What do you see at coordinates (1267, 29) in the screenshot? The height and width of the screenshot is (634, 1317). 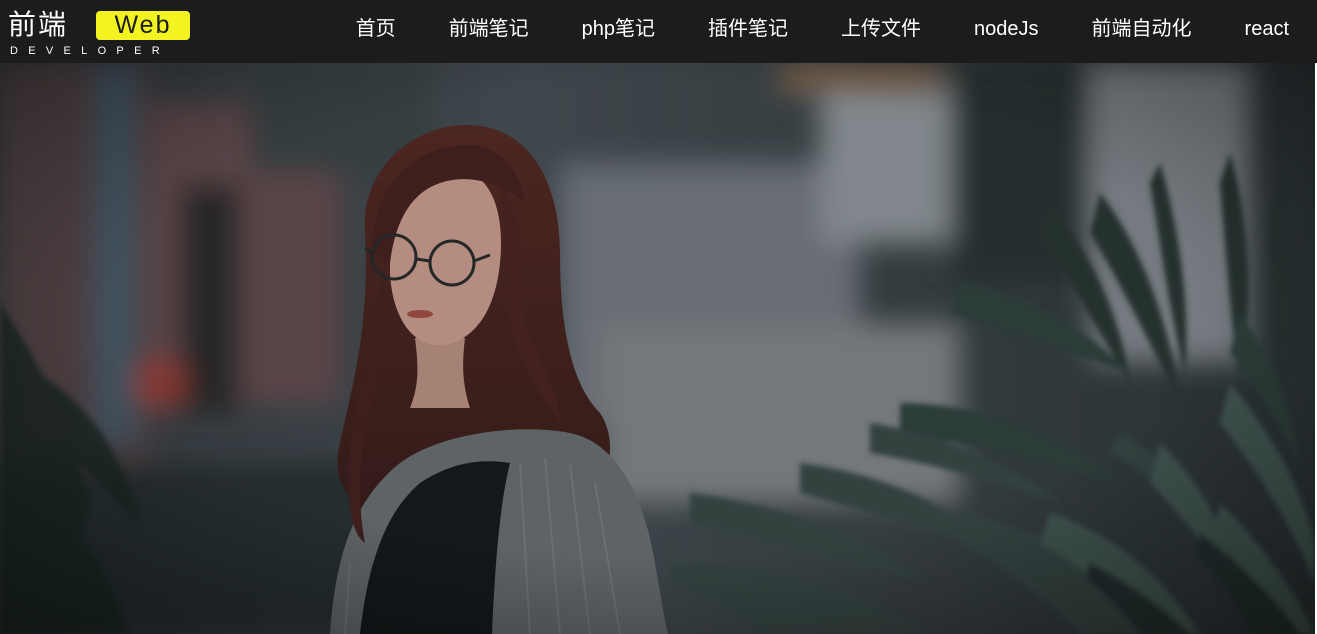 I see `nav-item-react: react` at bounding box center [1267, 29].